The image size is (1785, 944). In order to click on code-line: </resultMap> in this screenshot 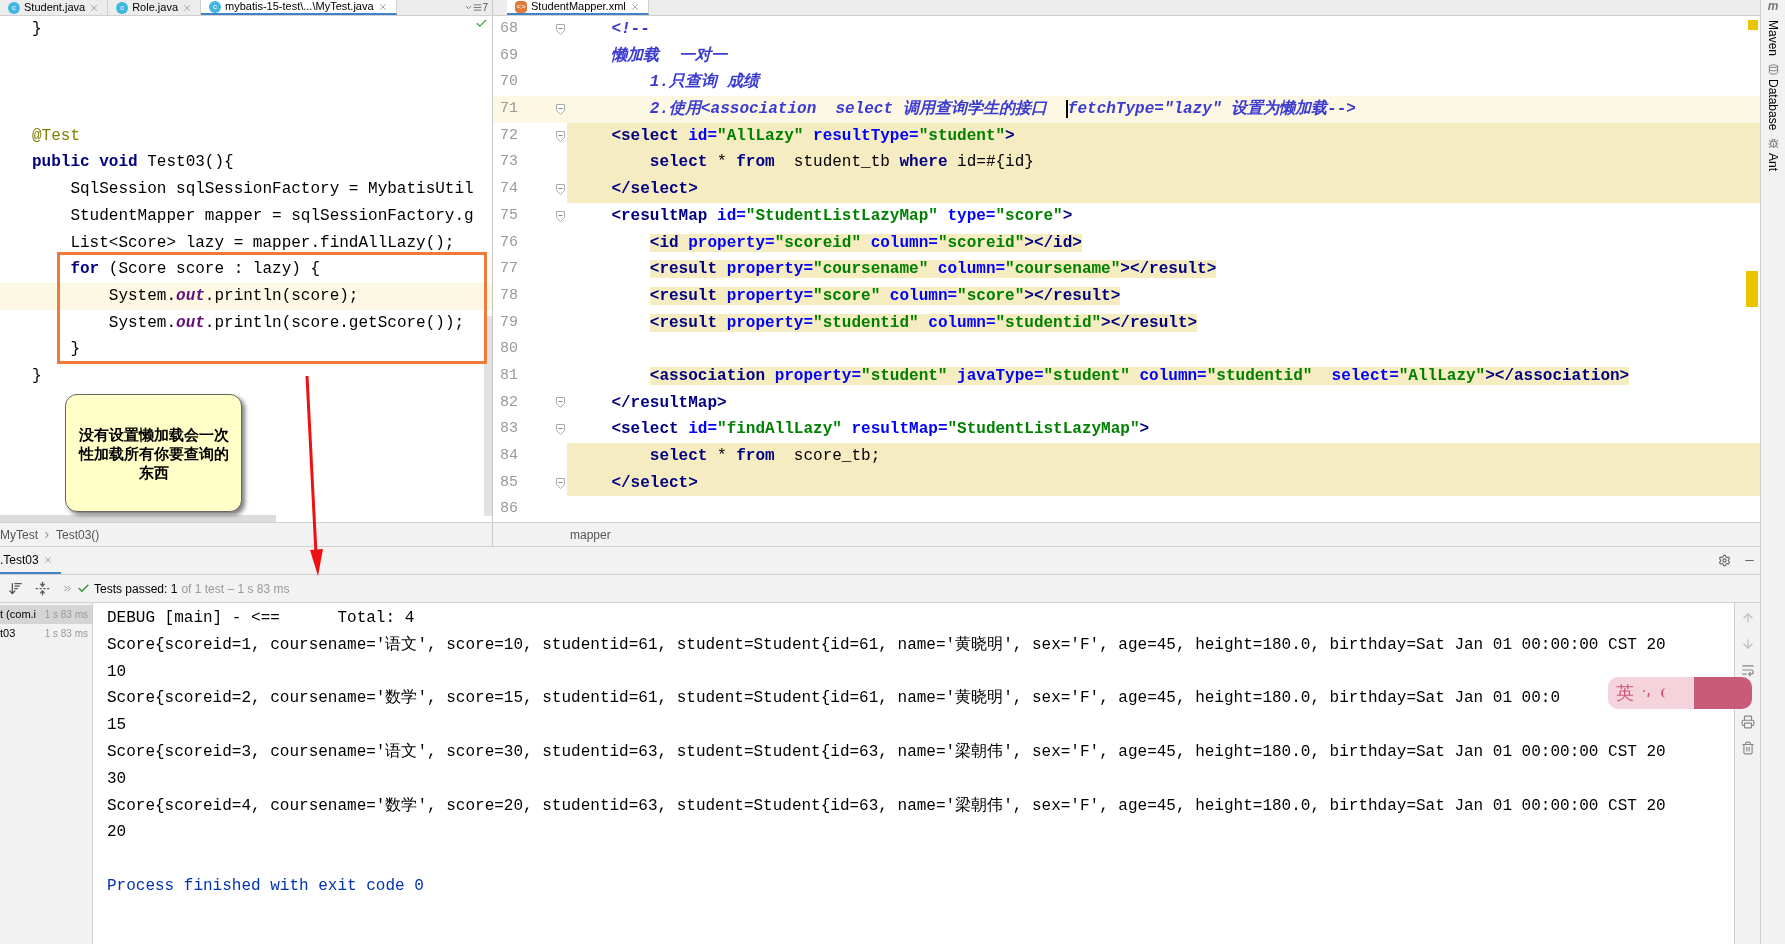, I will do `click(669, 402)`.